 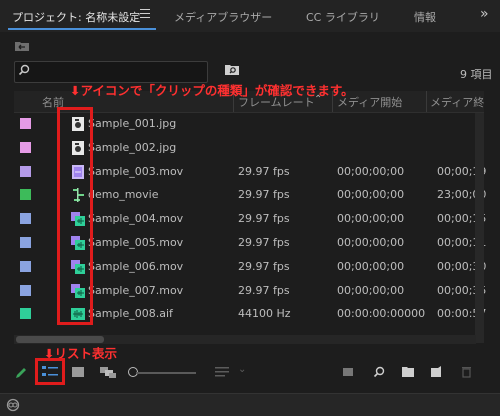 What do you see at coordinates (379, 372) in the screenshot?
I see `find-icon` at bounding box center [379, 372].